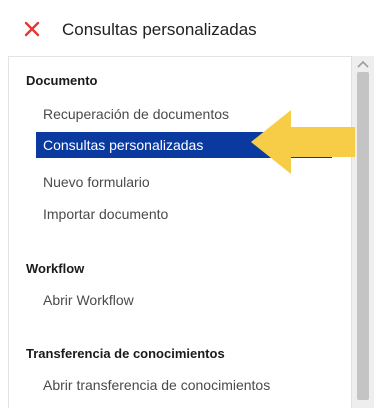 This screenshot has height=408, width=374. I want to click on section-title-transferencia-conocimientos: Transferencia de conocimientos, so click(125, 353).